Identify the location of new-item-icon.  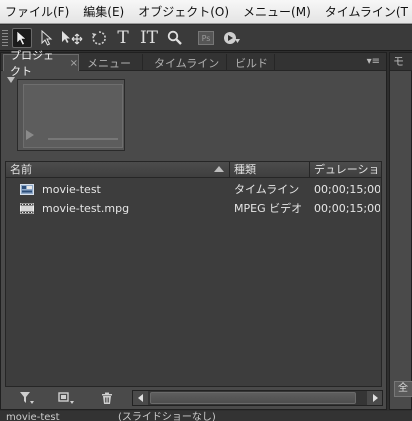
(66, 397).